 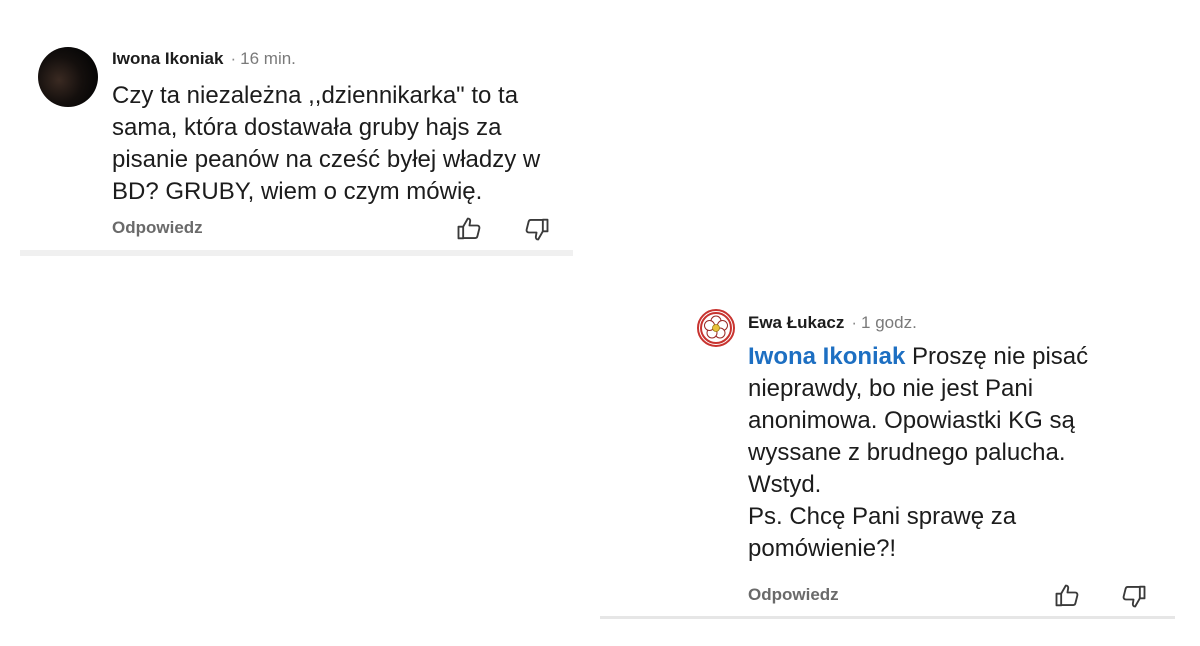 What do you see at coordinates (796, 322) in the screenshot?
I see `author-name: Ewa Łukacz` at bounding box center [796, 322].